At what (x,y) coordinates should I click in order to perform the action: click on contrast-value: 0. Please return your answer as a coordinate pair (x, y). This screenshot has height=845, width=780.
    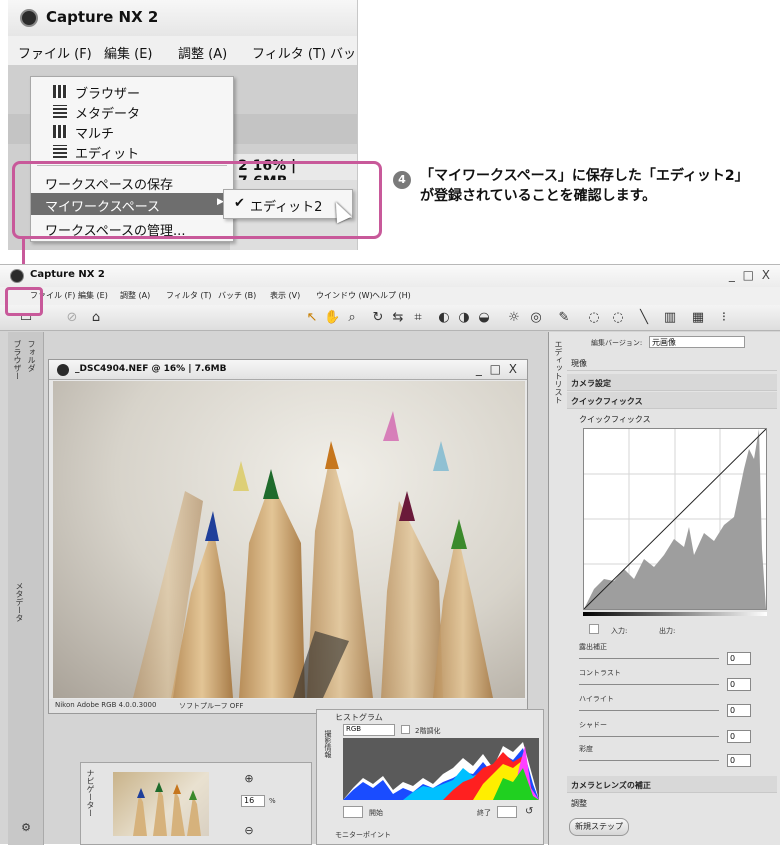
    Looking at the image, I should click on (739, 684).